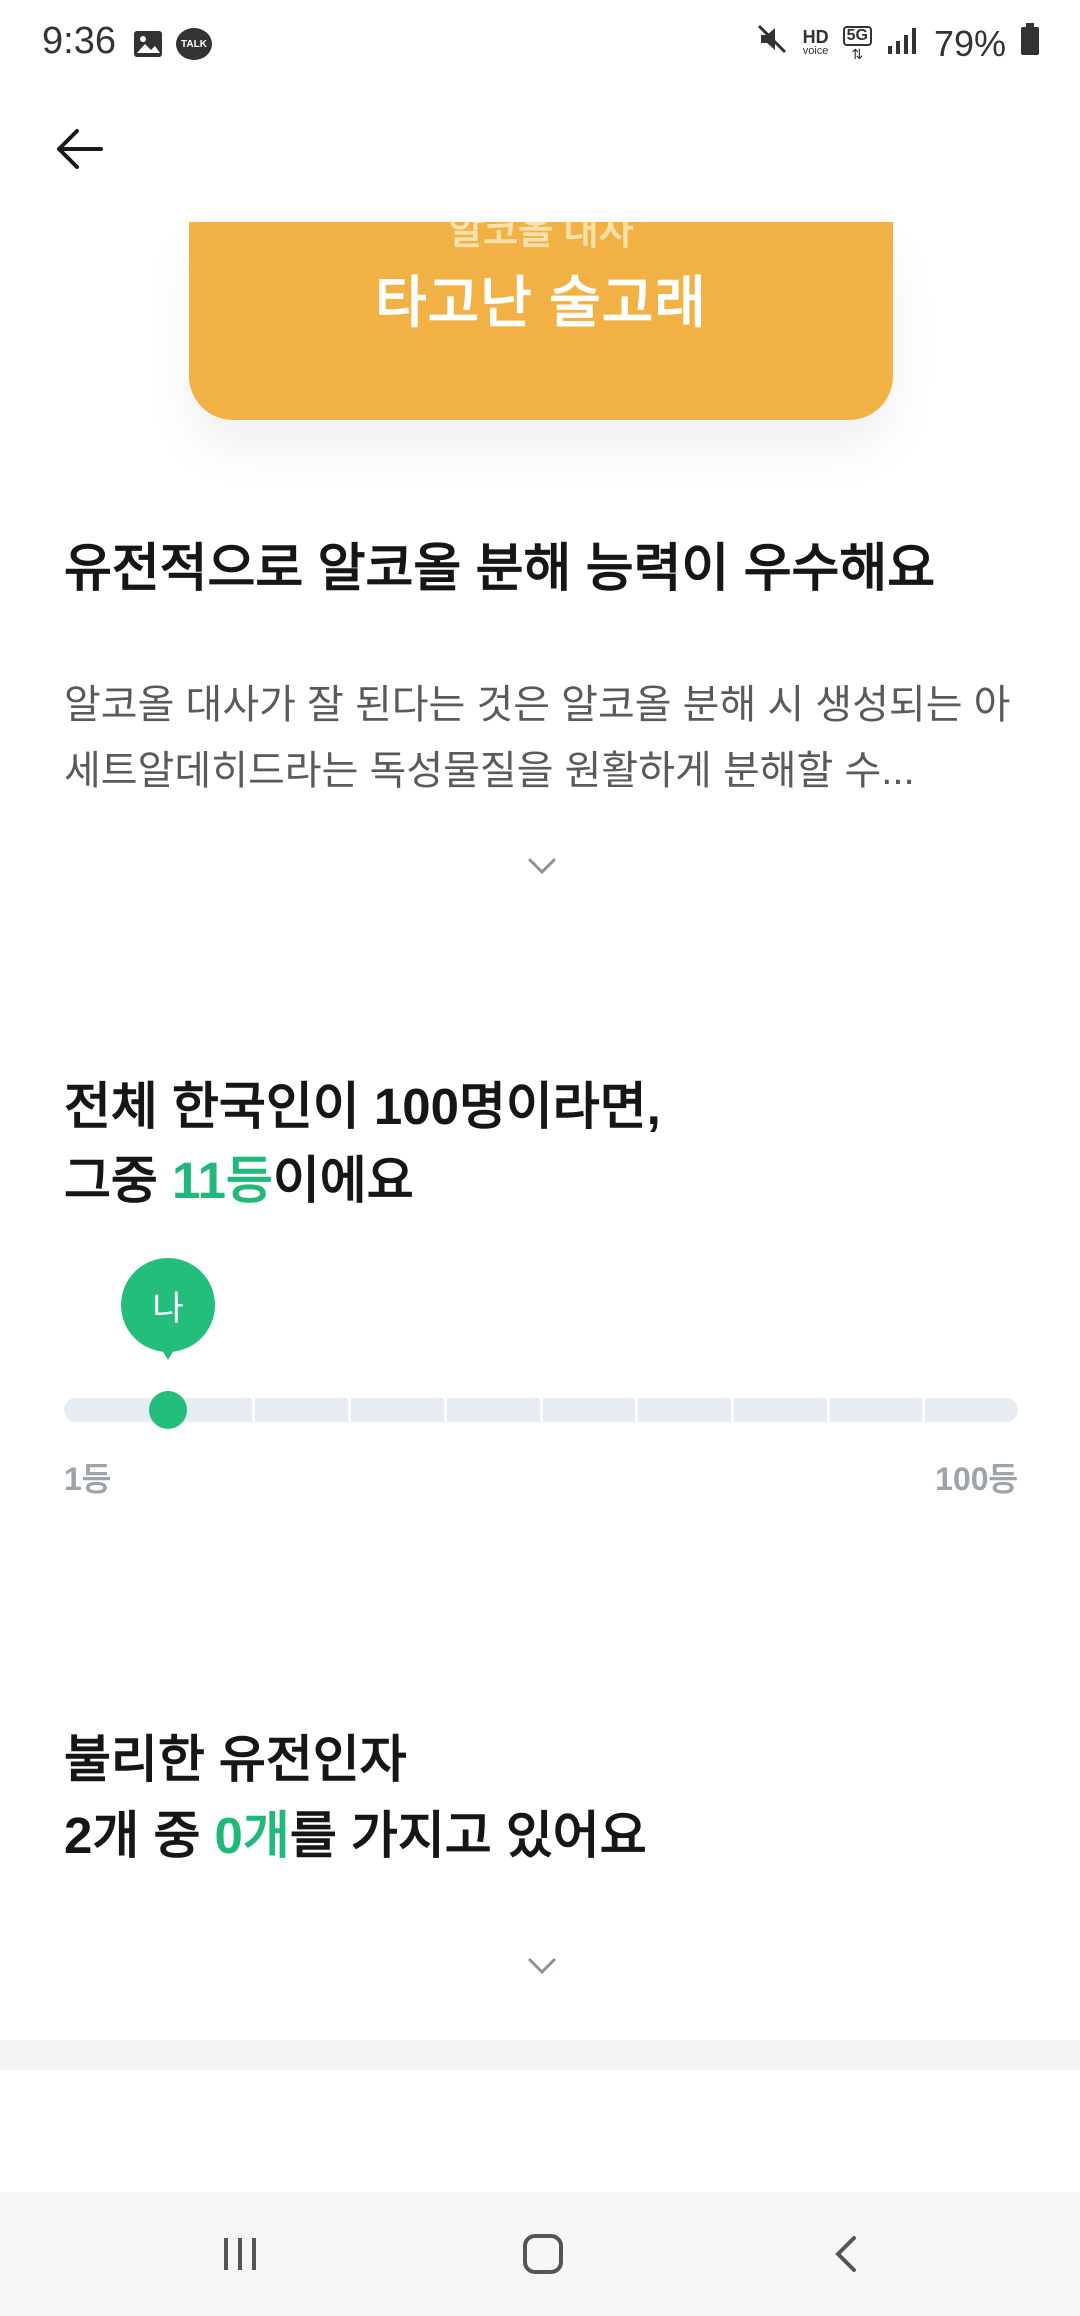 This screenshot has height=2316, width=1080. What do you see at coordinates (541, 237) in the screenshot?
I see `card-subtitle: 알코올 대사` at bounding box center [541, 237].